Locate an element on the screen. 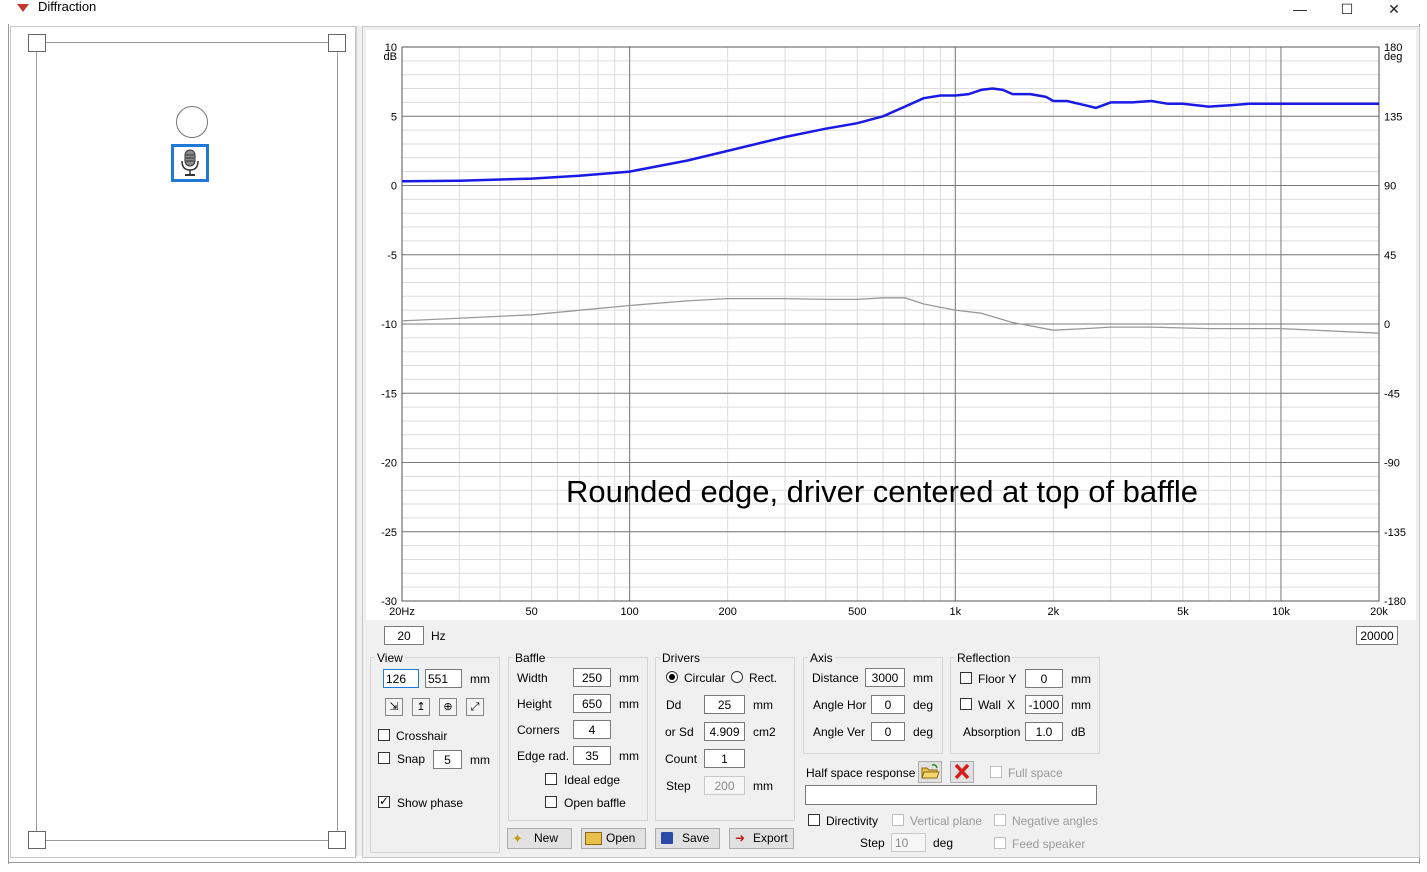 The height and width of the screenshot is (872, 1427). zoom-height-icon: ↥ is located at coordinates (421, 707).